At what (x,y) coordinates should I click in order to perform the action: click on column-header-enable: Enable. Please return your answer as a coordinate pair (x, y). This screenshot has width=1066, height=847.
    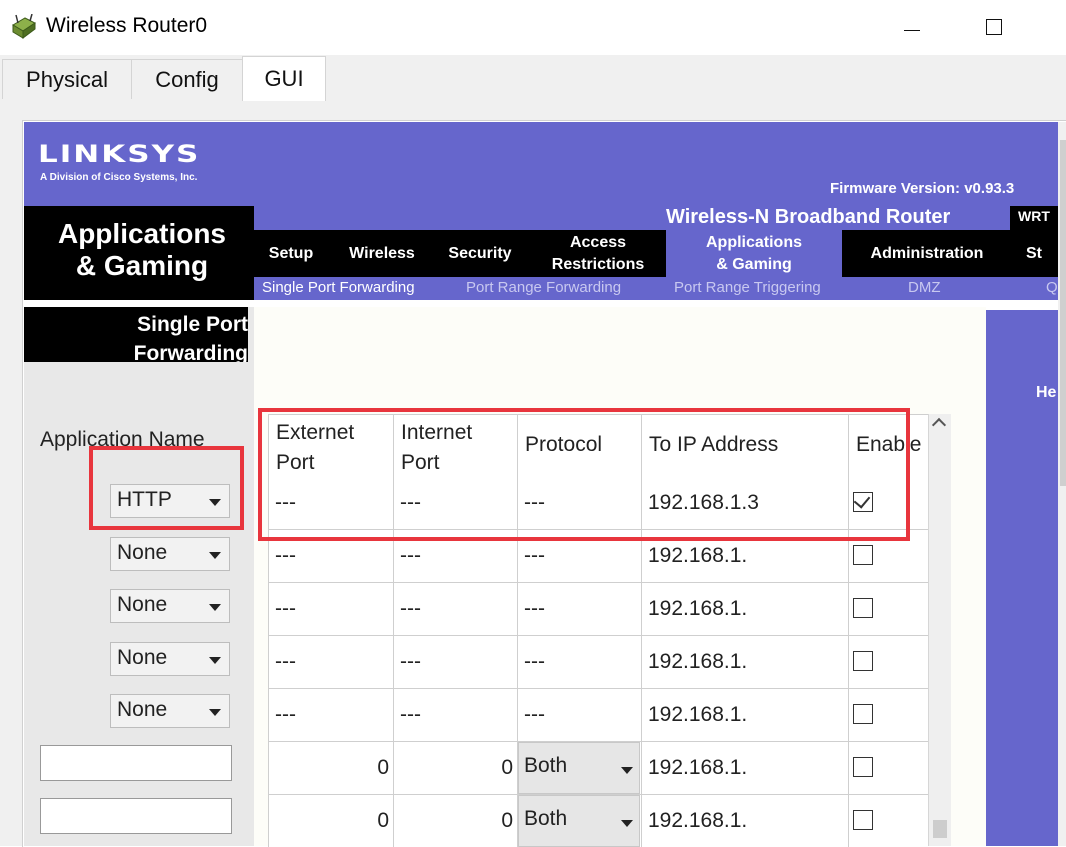
    Looking at the image, I should click on (889, 444).